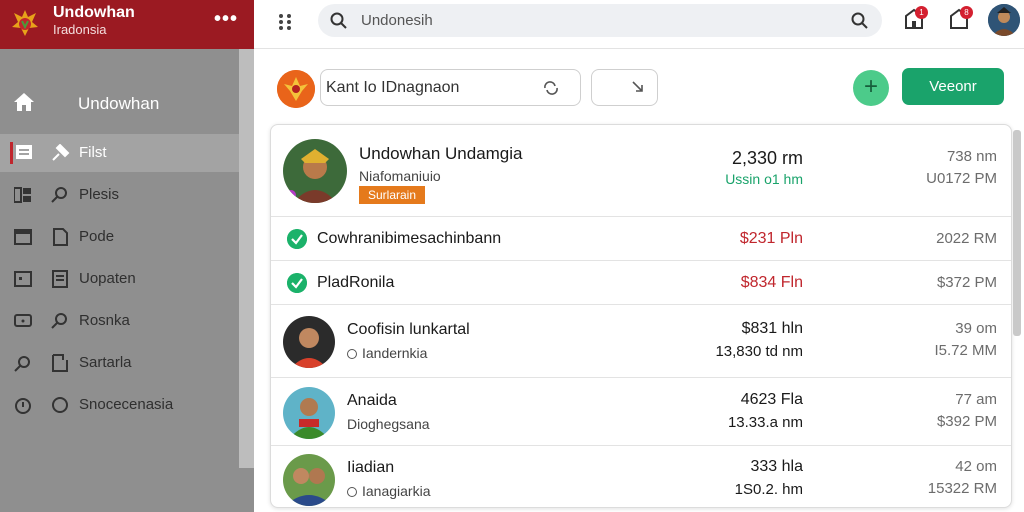 The height and width of the screenshot is (512, 1024). I want to click on date-value: I5.72 MM, so click(965, 350).